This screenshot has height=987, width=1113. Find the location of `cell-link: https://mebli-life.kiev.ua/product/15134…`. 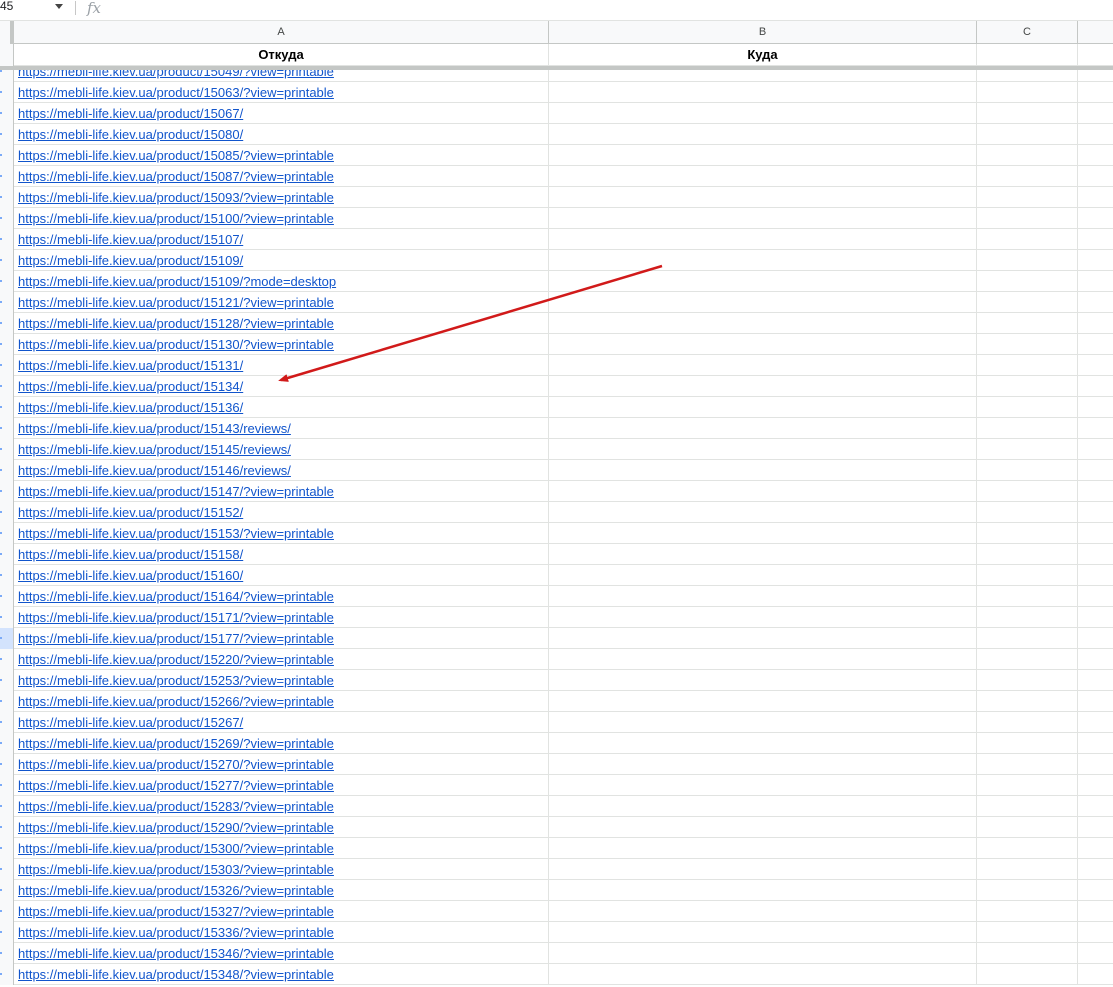

cell-link: https://mebli-life.kiev.ua/product/15134… is located at coordinates (130, 386).